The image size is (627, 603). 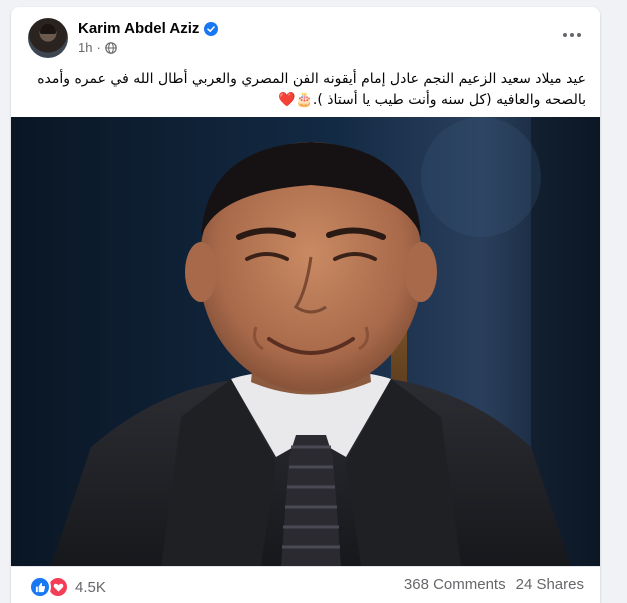 I want to click on shares-count: 24 Shares, so click(x=550, y=584).